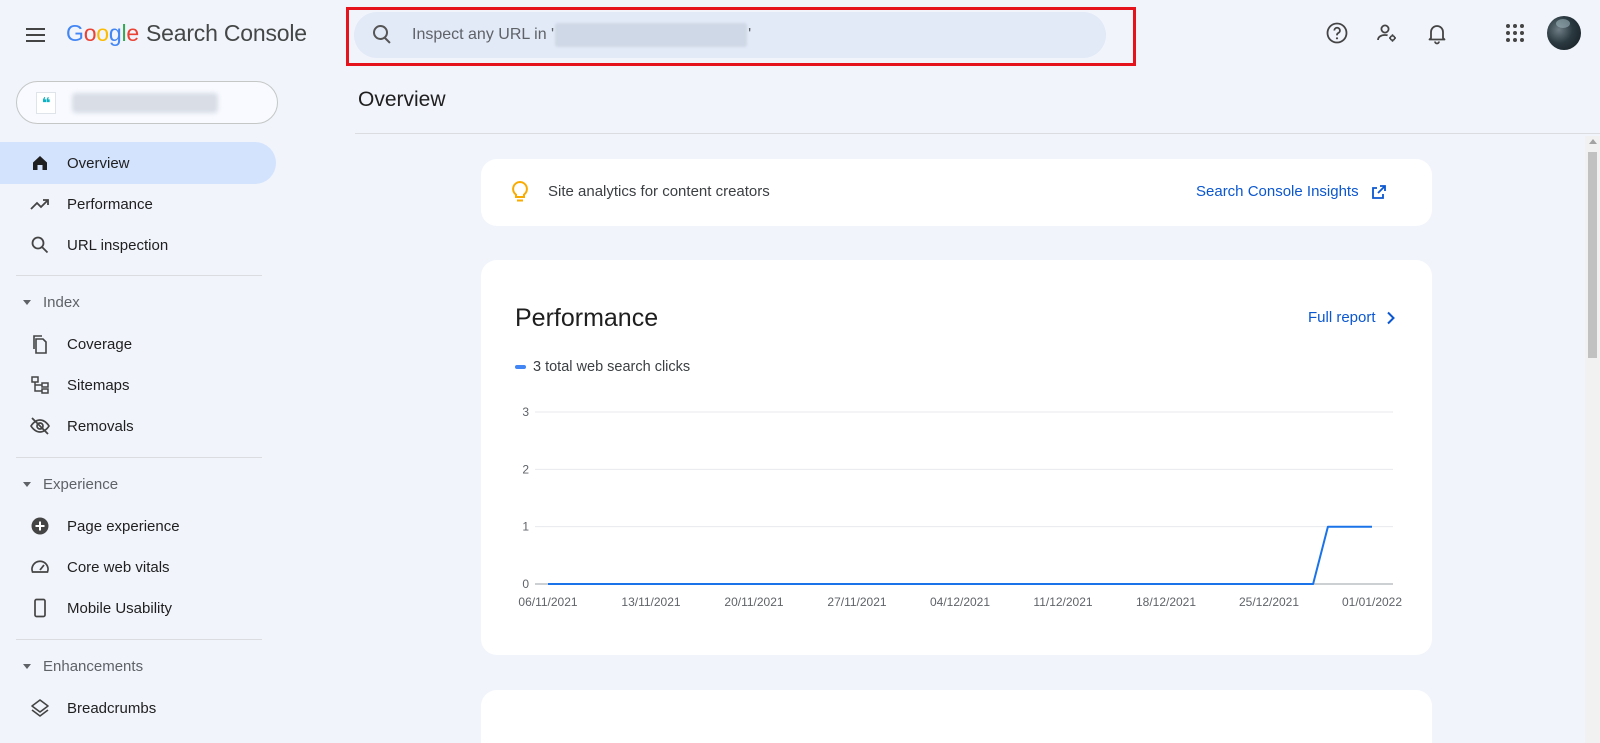 This screenshot has height=743, width=1600. What do you see at coordinates (960, 555) in the screenshot?
I see `series-line-clicks` at bounding box center [960, 555].